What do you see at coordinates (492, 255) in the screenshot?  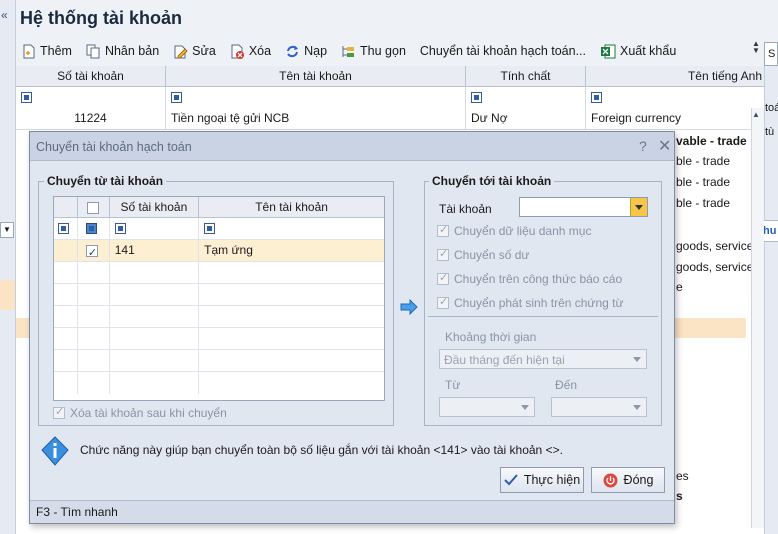 I see `option-balance-label: Chuyển số dư` at bounding box center [492, 255].